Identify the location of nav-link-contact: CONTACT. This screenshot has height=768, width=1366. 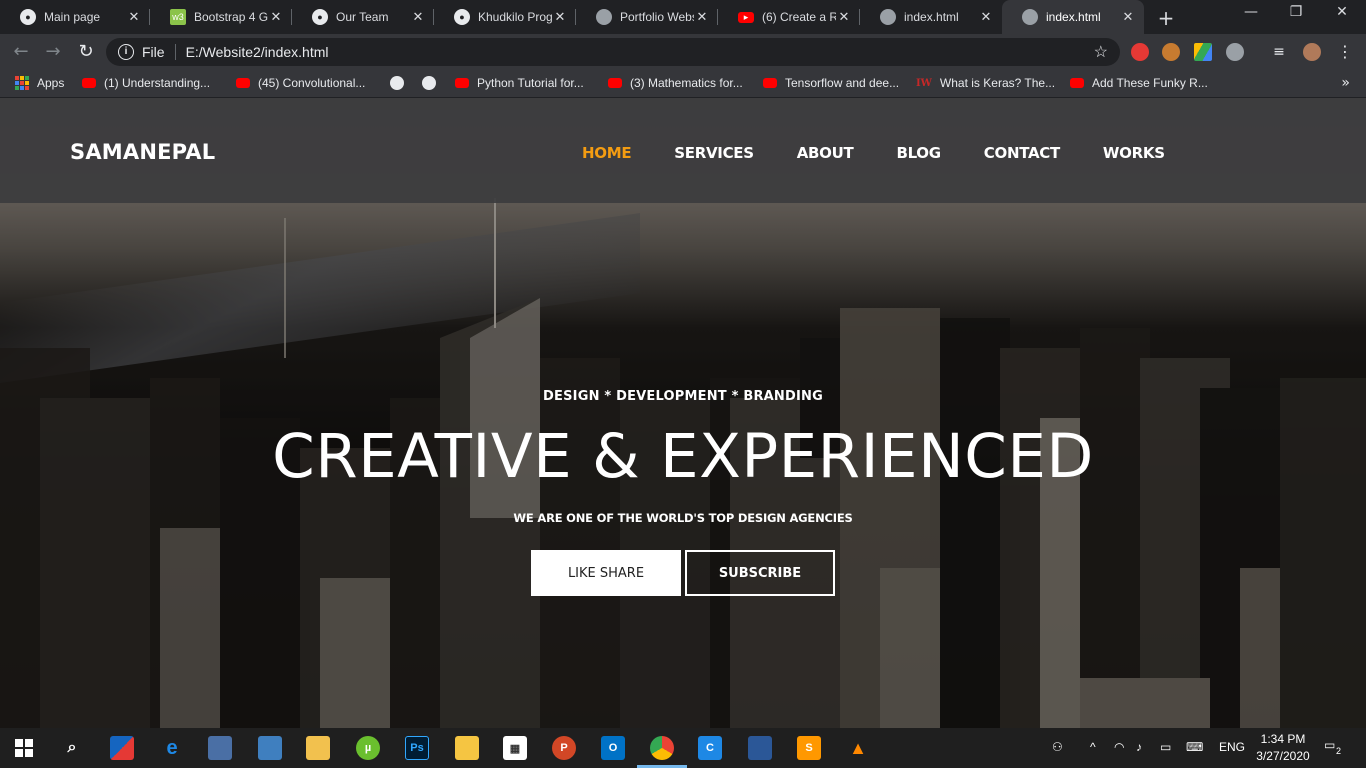
(1022, 153).